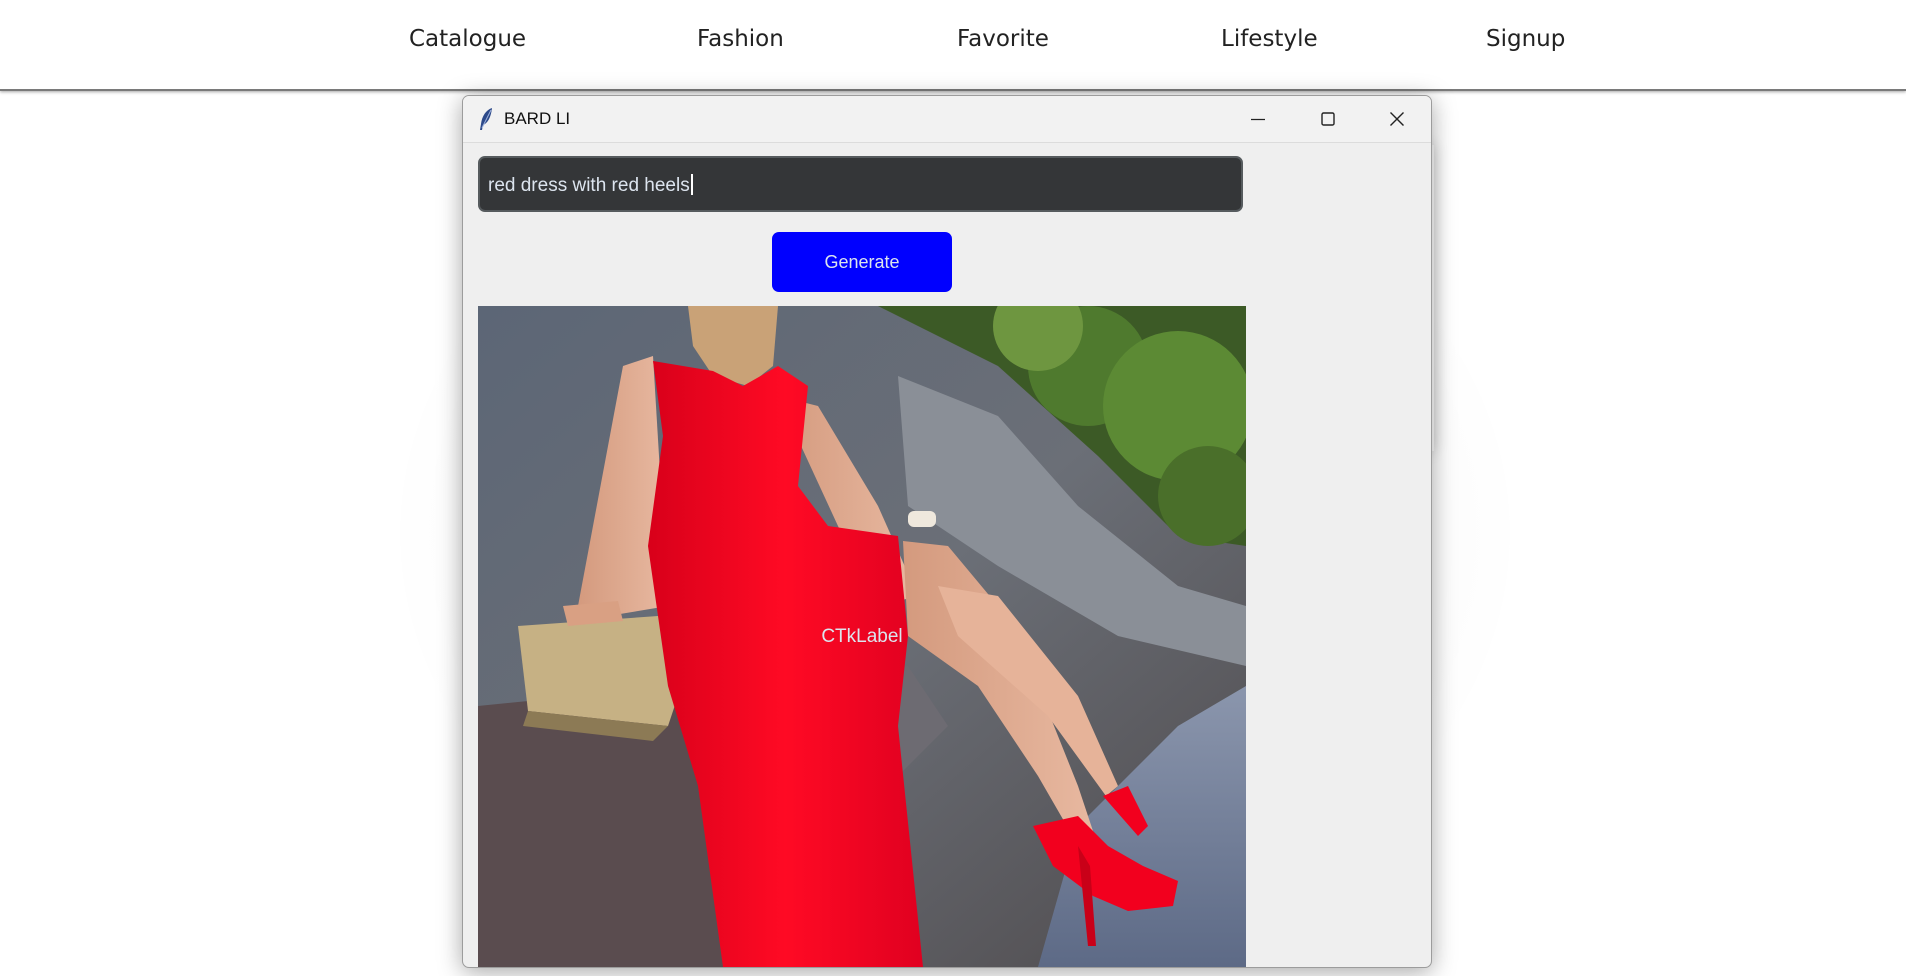 Image resolution: width=1906 pixels, height=976 pixels. What do you see at coordinates (947, 119) in the screenshot?
I see `window-titlebar: BARD LI` at bounding box center [947, 119].